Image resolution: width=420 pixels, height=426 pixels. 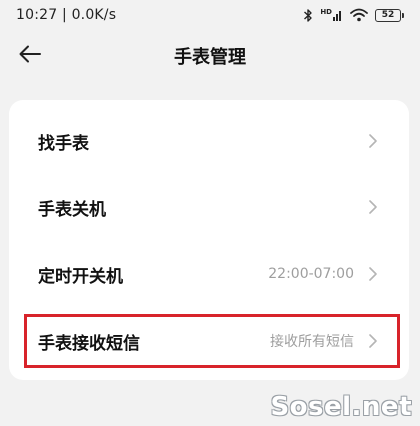 What do you see at coordinates (209, 207) in the screenshot?
I see `settings-row-power-off: 手表关机` at bounding box center [209, 207].